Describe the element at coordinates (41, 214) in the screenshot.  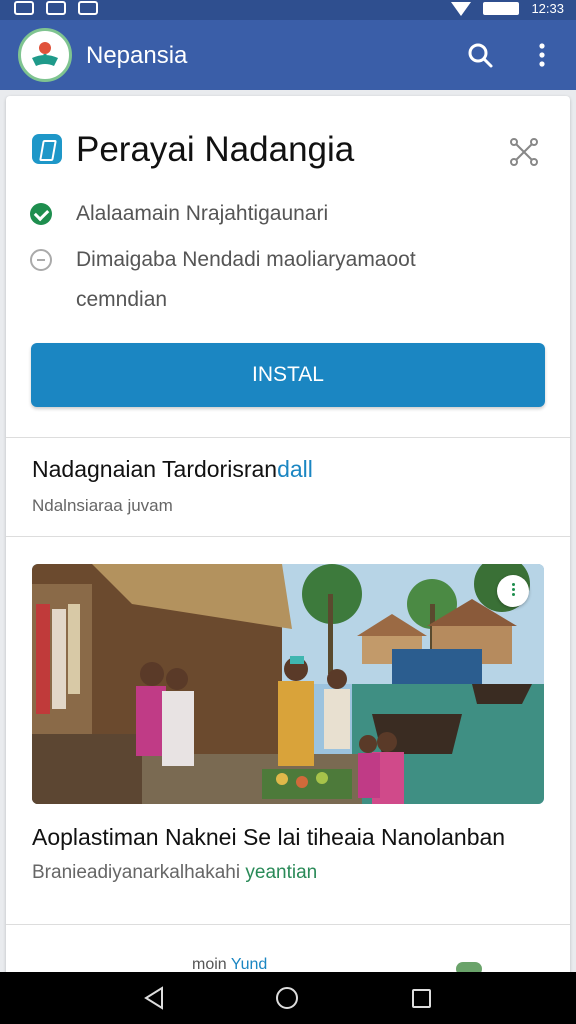
I see `check-circle-icon` at that location.